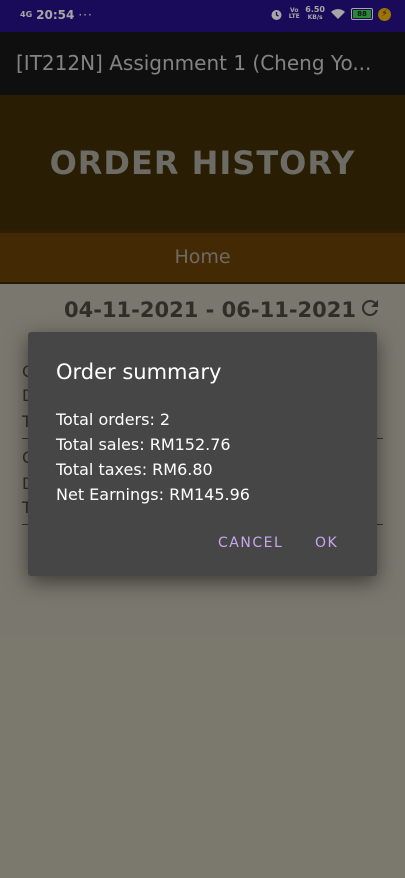 This screenshot has height=878, width=405. Describe the element at coordinates (134, 469) in the screenshot. I see `total-taxes-text: Total taxes: RM6.80` at that location.